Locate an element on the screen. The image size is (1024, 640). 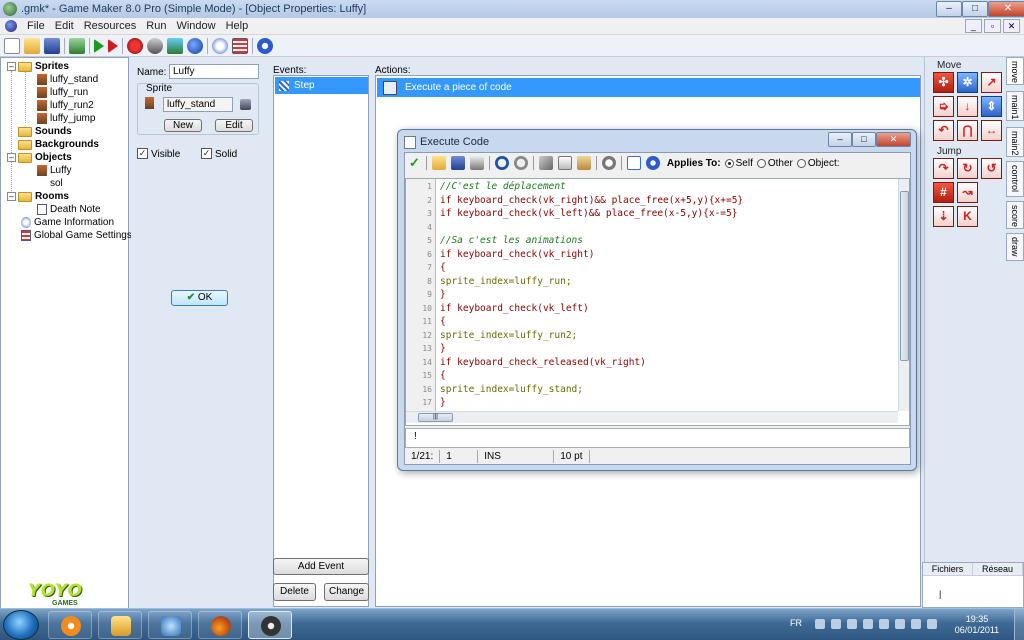
undo-icon is located at coordinates (501, 163).